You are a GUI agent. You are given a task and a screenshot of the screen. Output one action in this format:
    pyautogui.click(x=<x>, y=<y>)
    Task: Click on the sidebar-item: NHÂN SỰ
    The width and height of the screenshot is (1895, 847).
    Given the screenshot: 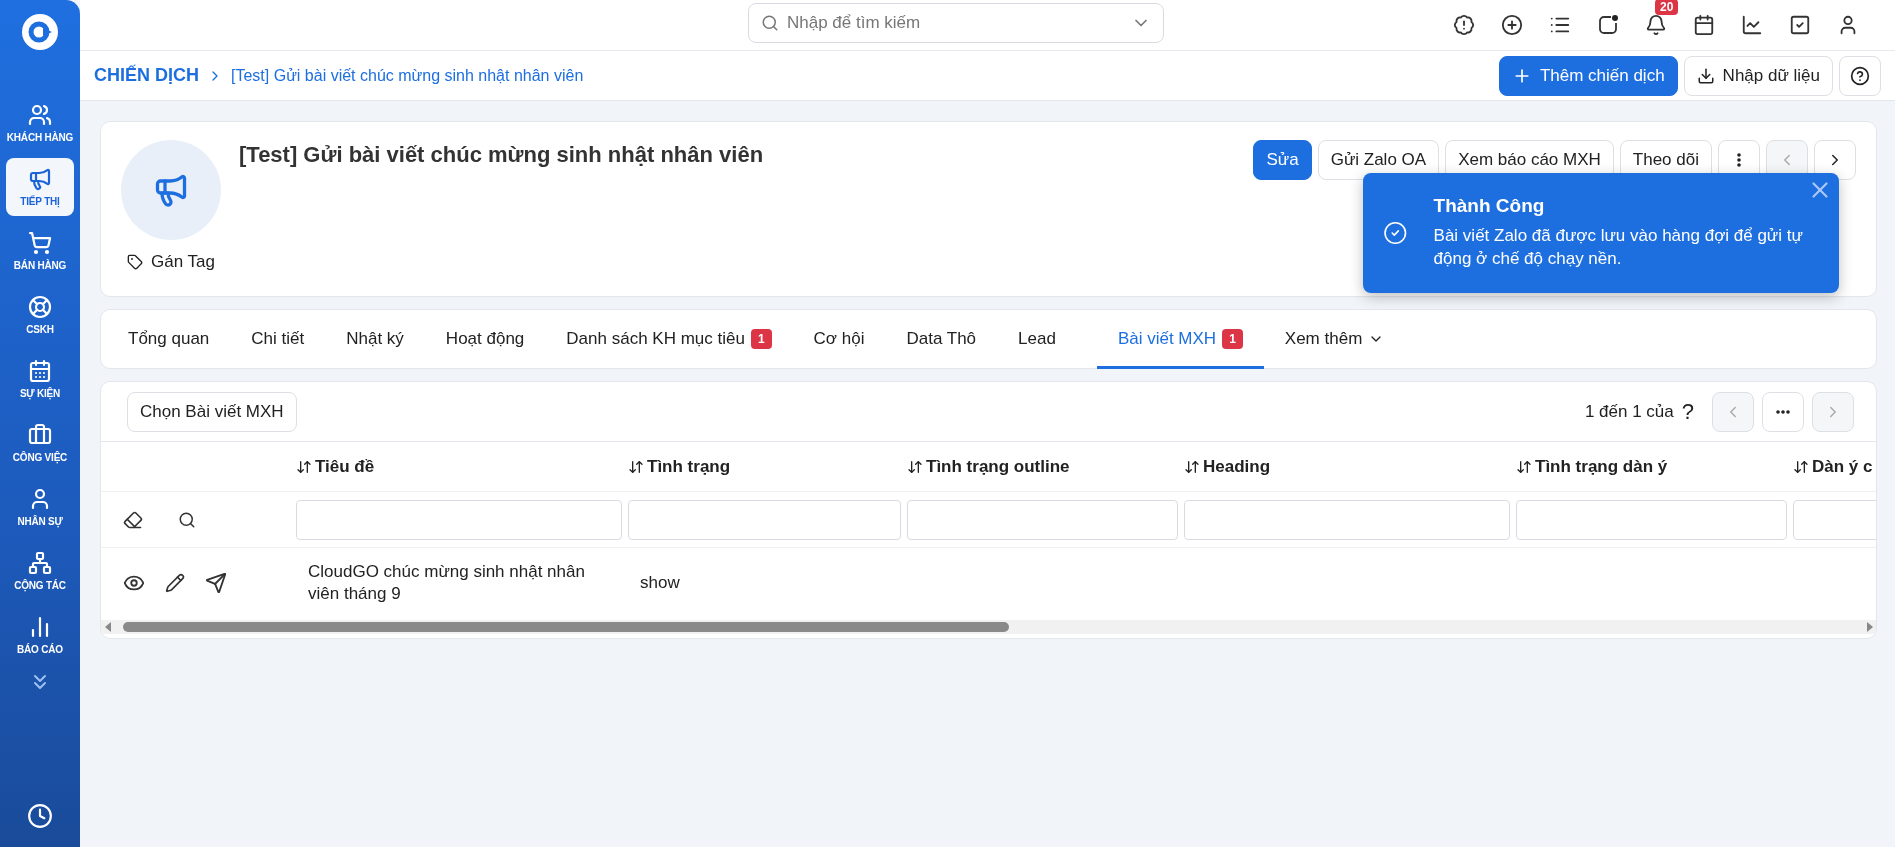 What is the action you would take?
    pyautogui.click(x=40, y=507)
    